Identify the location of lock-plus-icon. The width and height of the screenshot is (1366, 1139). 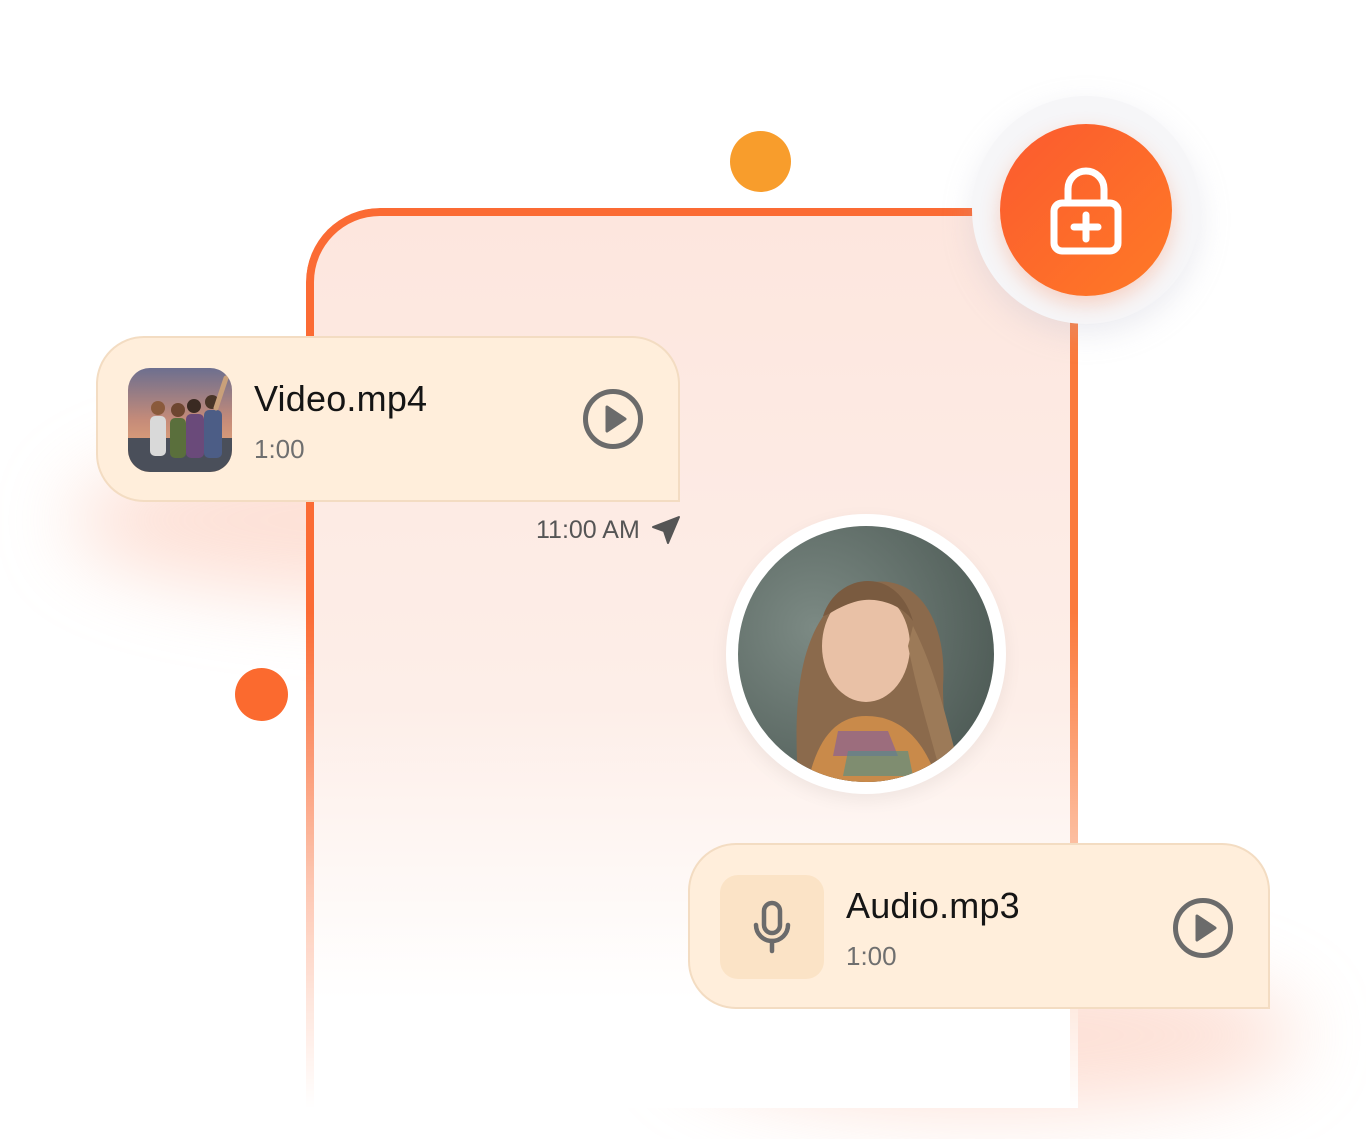
(1086, 211).